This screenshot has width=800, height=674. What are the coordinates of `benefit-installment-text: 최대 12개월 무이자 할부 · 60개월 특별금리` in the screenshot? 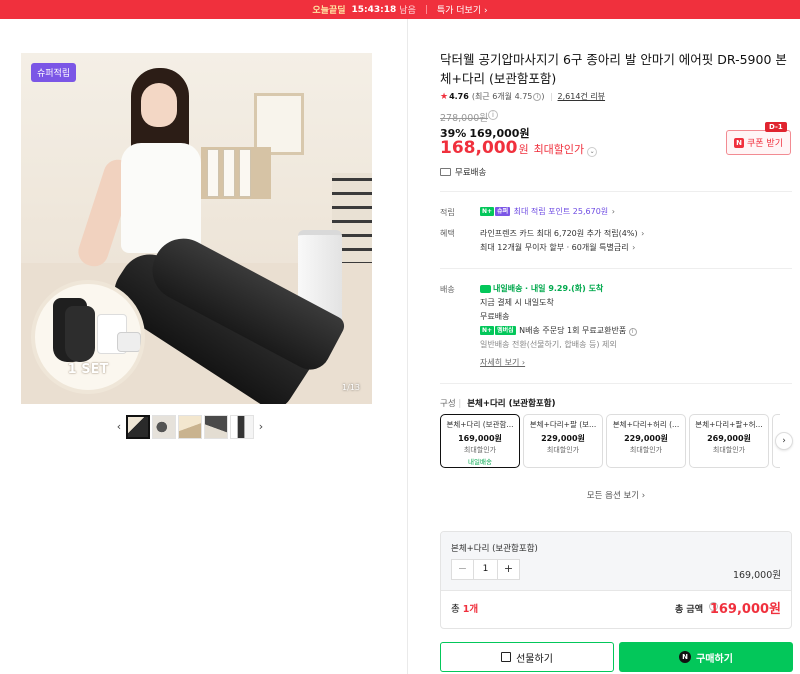 It's located at (554, 247).